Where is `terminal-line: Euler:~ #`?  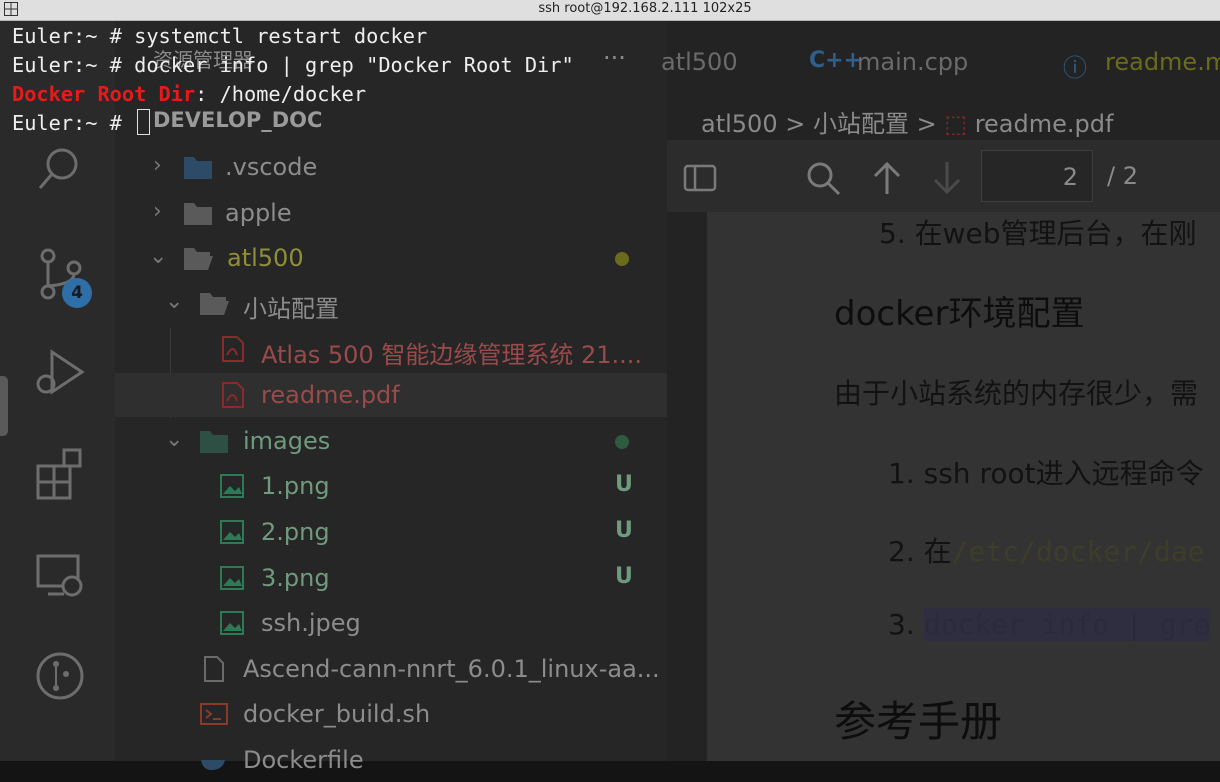
terminal-line: Euler:~ # is located at coordinates (293, 123).